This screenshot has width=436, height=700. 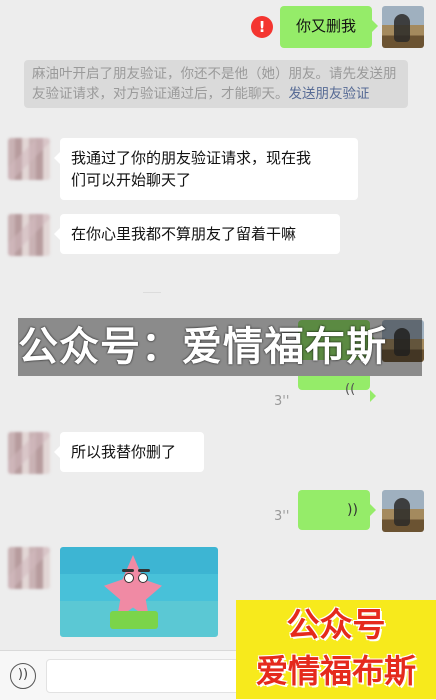 I want to click on divider, so click(x=152, y=292).